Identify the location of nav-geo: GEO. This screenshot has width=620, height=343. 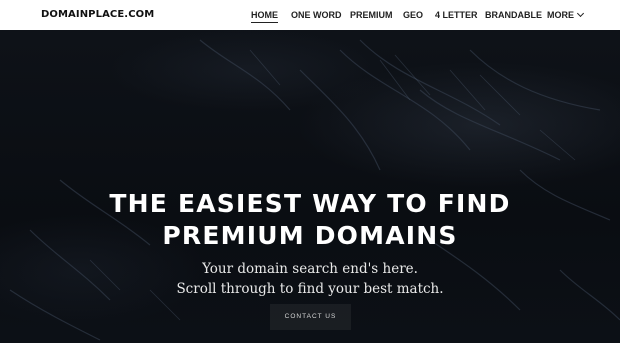
(413, 15).